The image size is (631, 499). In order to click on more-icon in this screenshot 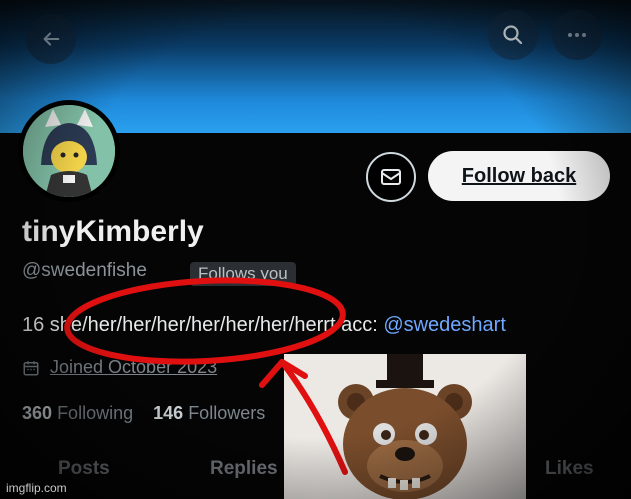, I will do `click(577, 35)`.